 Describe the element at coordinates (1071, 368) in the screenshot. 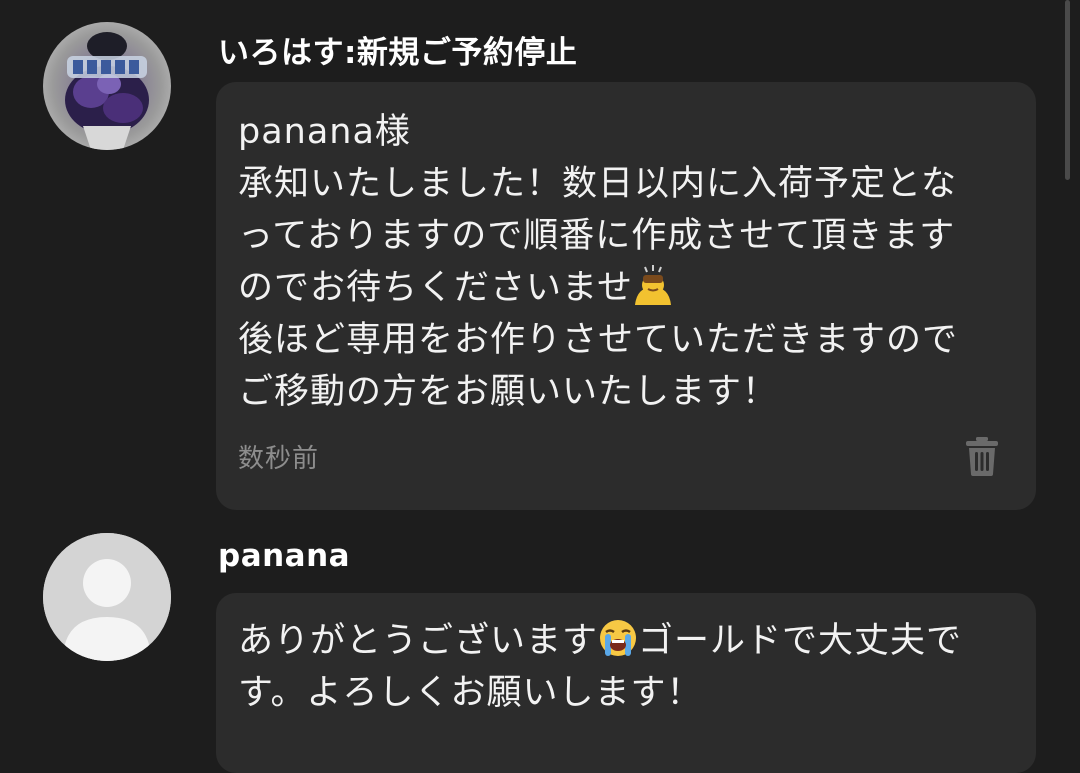

I see `scrollbar` at that location.